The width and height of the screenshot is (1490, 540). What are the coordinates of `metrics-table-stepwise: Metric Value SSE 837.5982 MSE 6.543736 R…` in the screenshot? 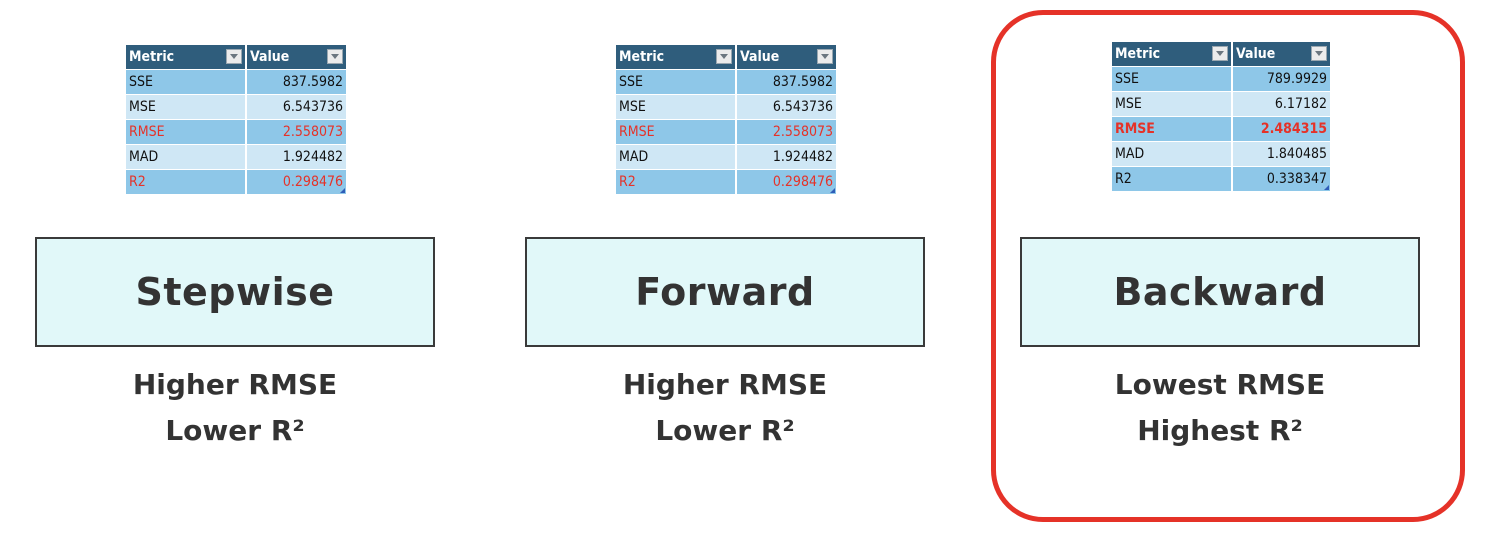 It's located at (236, 119).